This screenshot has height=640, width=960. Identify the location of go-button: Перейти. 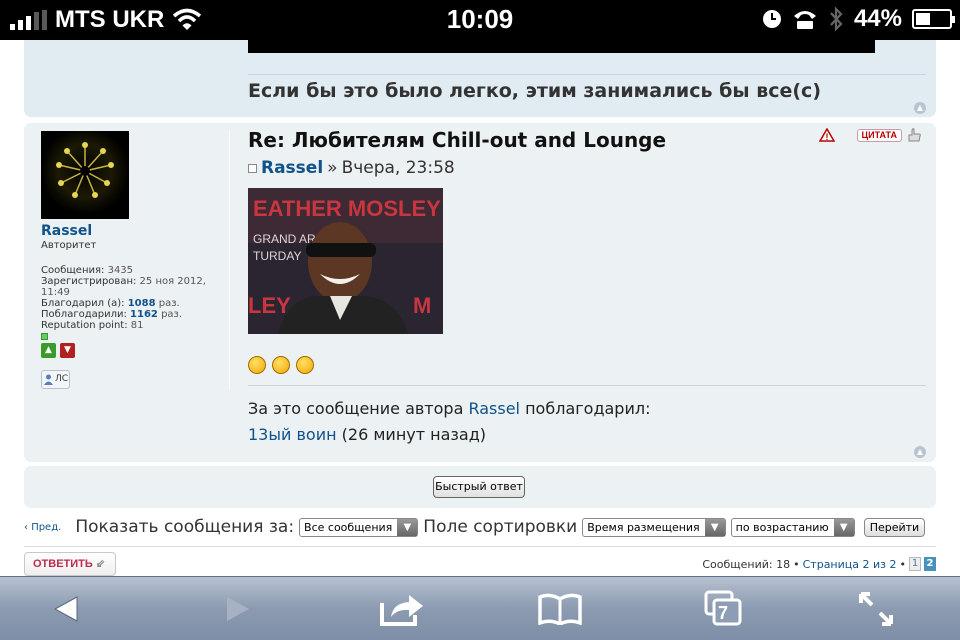
(894, 527).